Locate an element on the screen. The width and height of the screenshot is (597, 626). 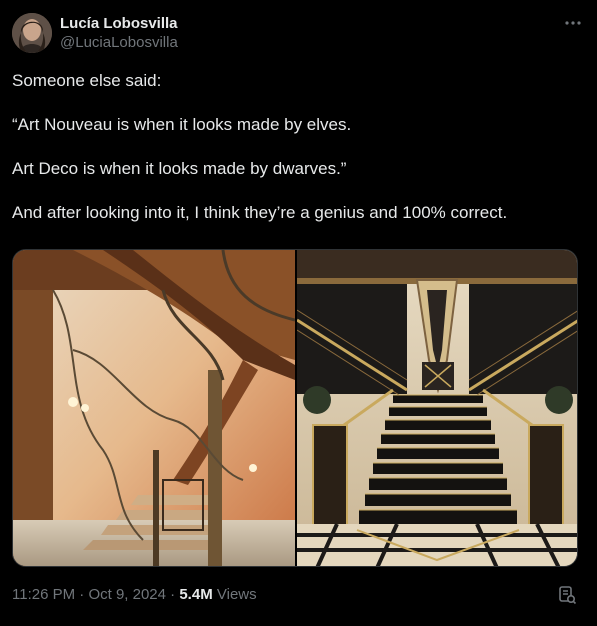
user-handle: @LuciaLobosvilla is located at coordinates (119, 43).